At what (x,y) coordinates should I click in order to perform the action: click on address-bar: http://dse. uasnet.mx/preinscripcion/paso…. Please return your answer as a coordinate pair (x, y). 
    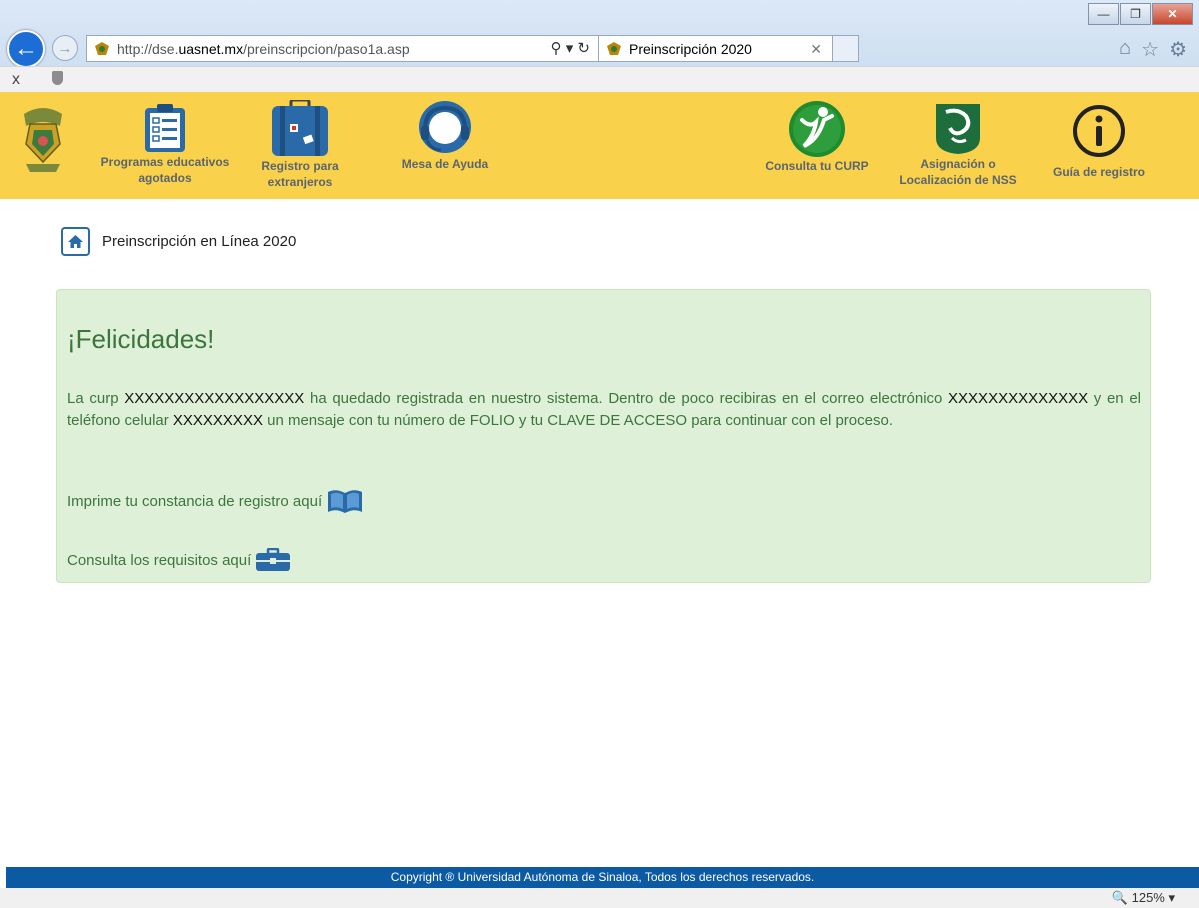
    Looking at the image, I should click on (342, 48).